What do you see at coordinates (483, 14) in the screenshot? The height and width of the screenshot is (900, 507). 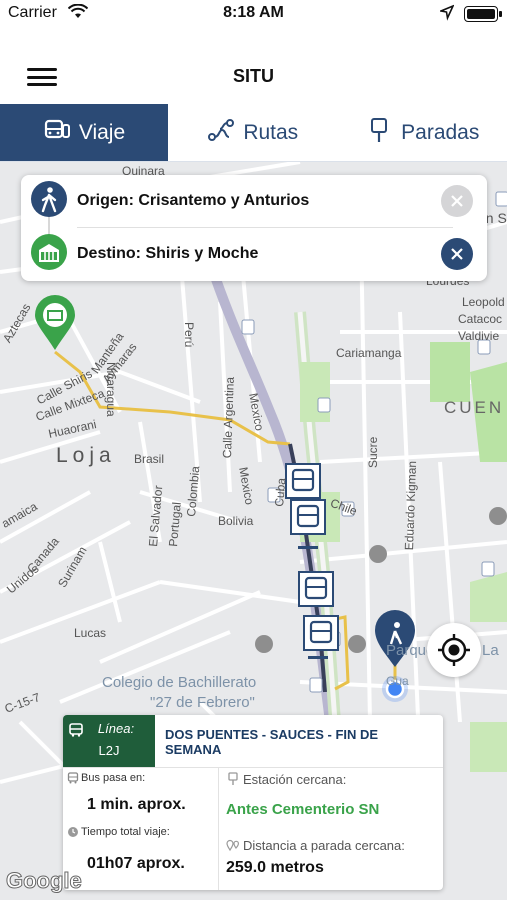 I see `battery-icon` at bounding box center [483, 14].